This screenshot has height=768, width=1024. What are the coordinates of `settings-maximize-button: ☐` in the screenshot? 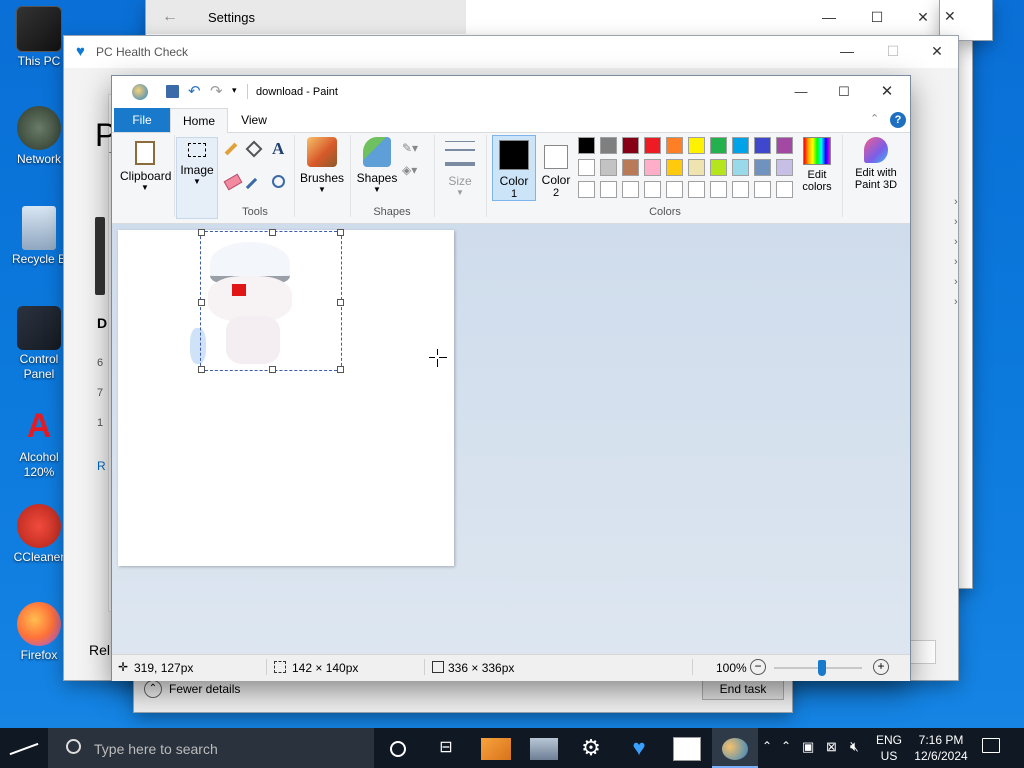 It's located at (877, 17).